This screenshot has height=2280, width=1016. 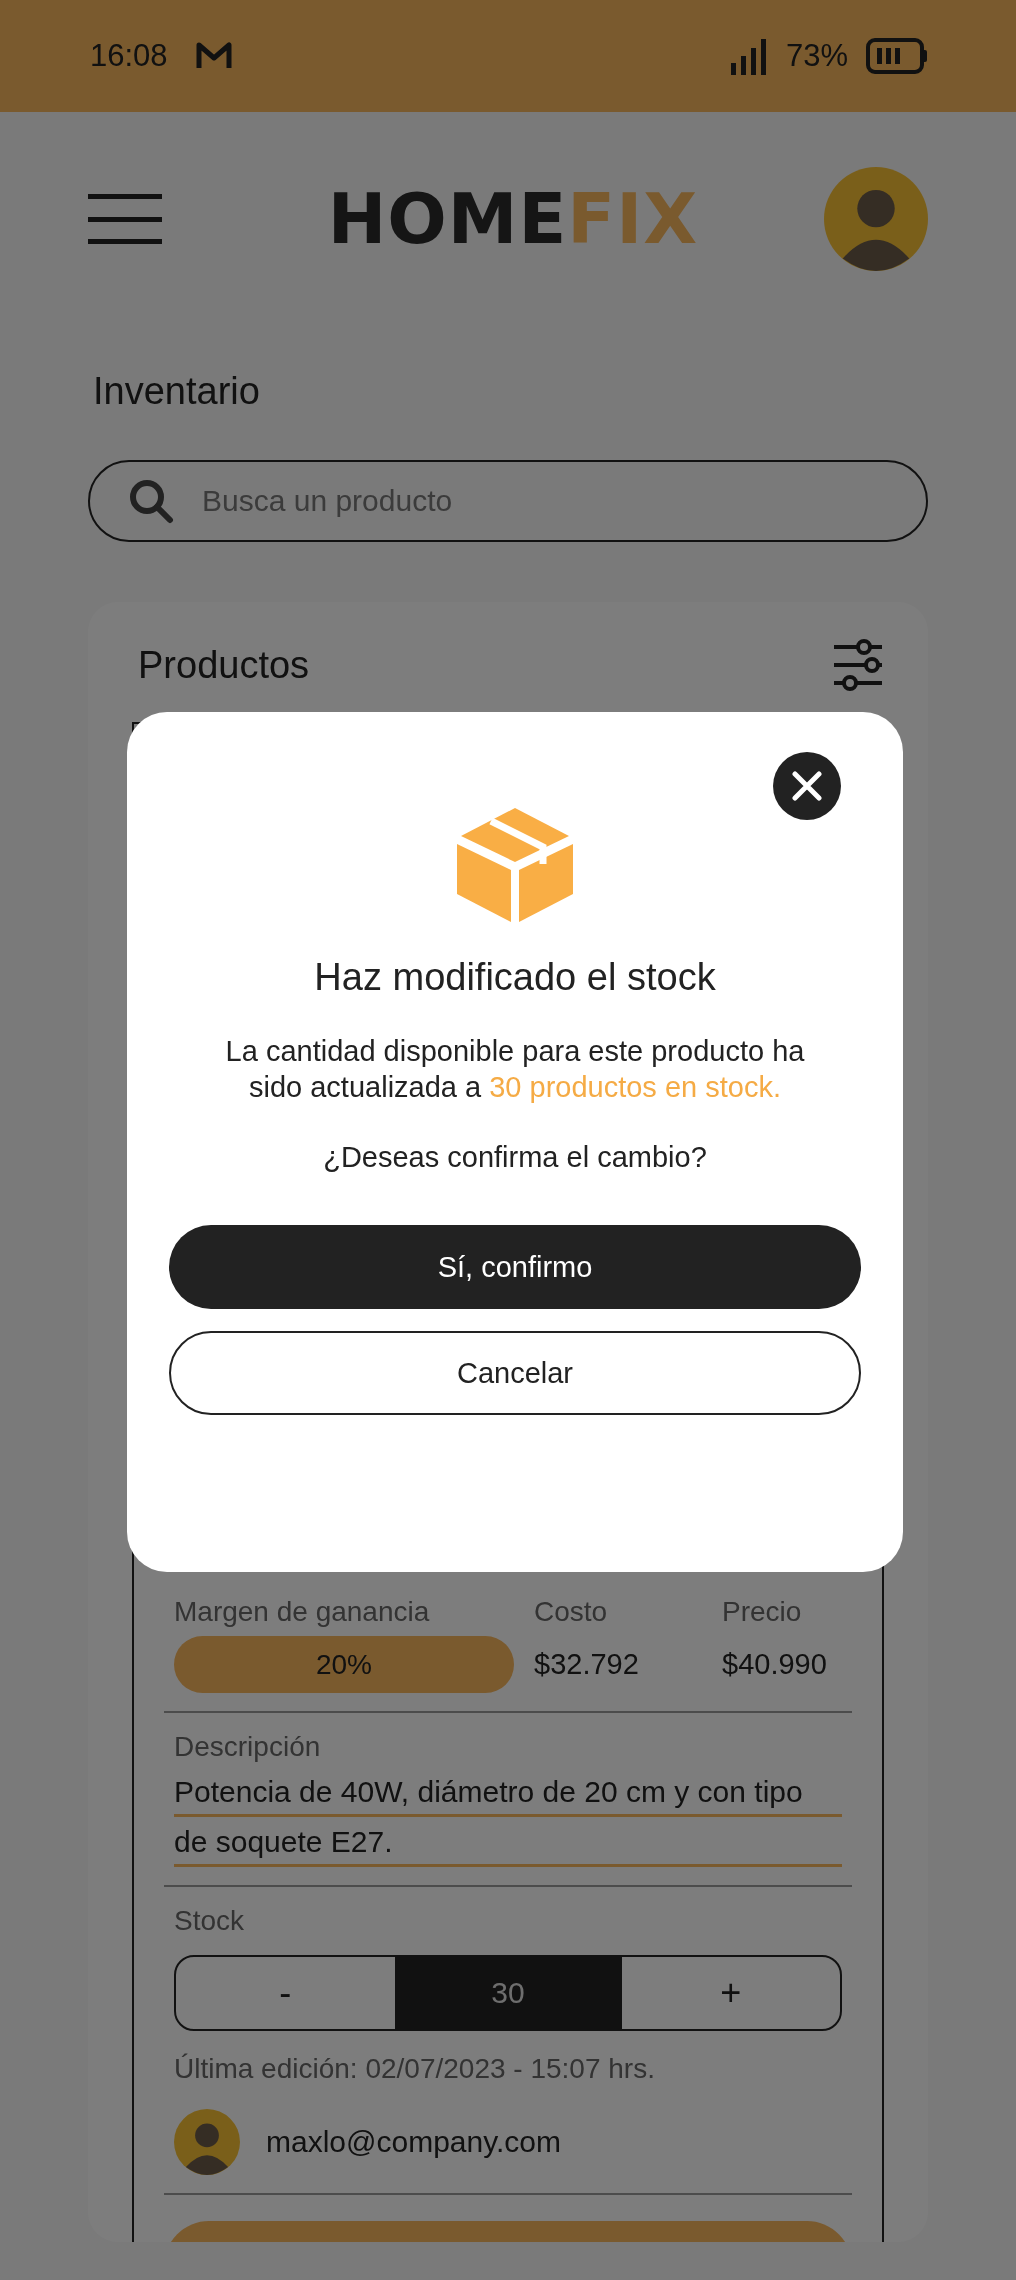 I want to click on mail-icon, so click(x=213, y=56).